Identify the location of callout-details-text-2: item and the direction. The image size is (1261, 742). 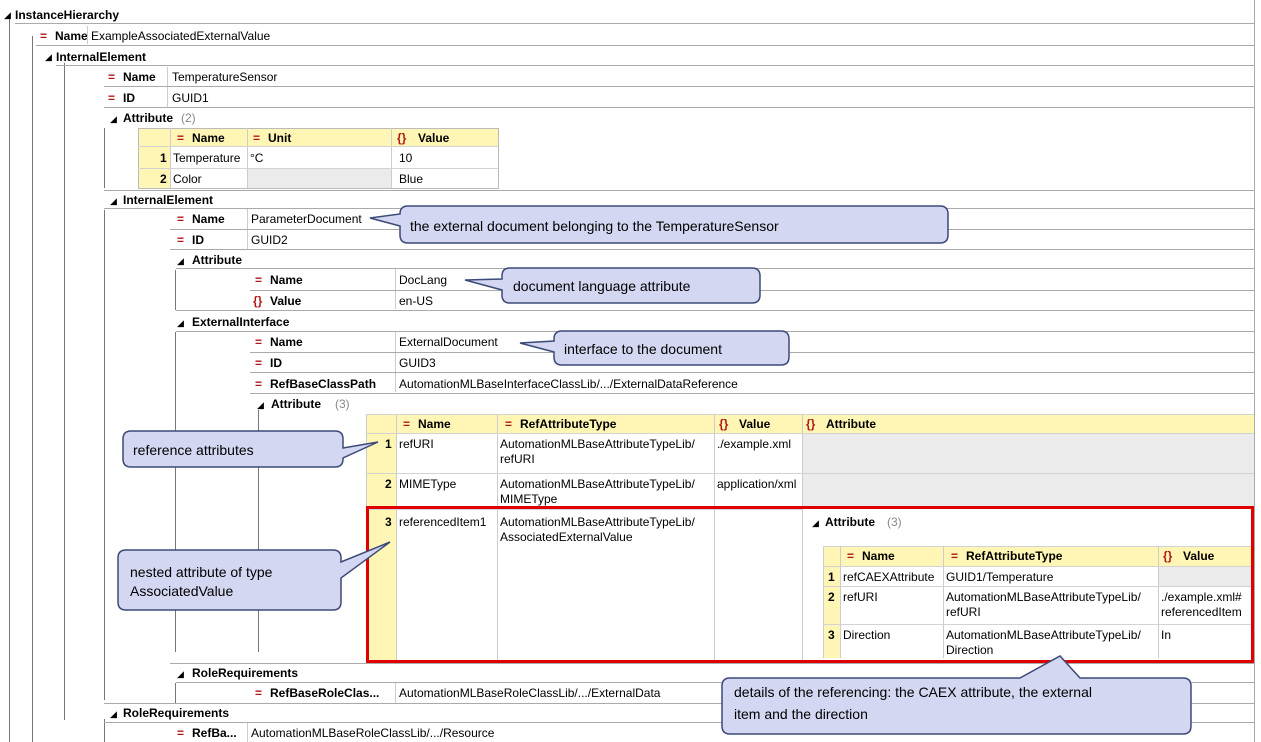
(801, 714).